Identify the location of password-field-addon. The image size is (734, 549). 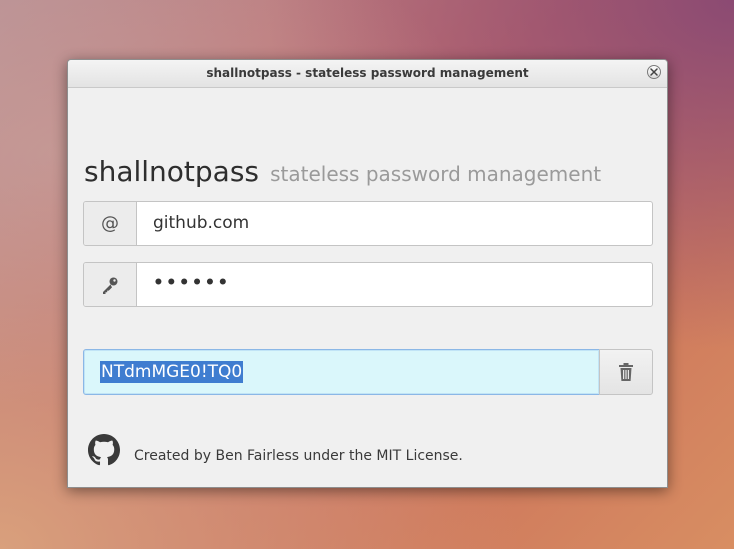
(110, 284).